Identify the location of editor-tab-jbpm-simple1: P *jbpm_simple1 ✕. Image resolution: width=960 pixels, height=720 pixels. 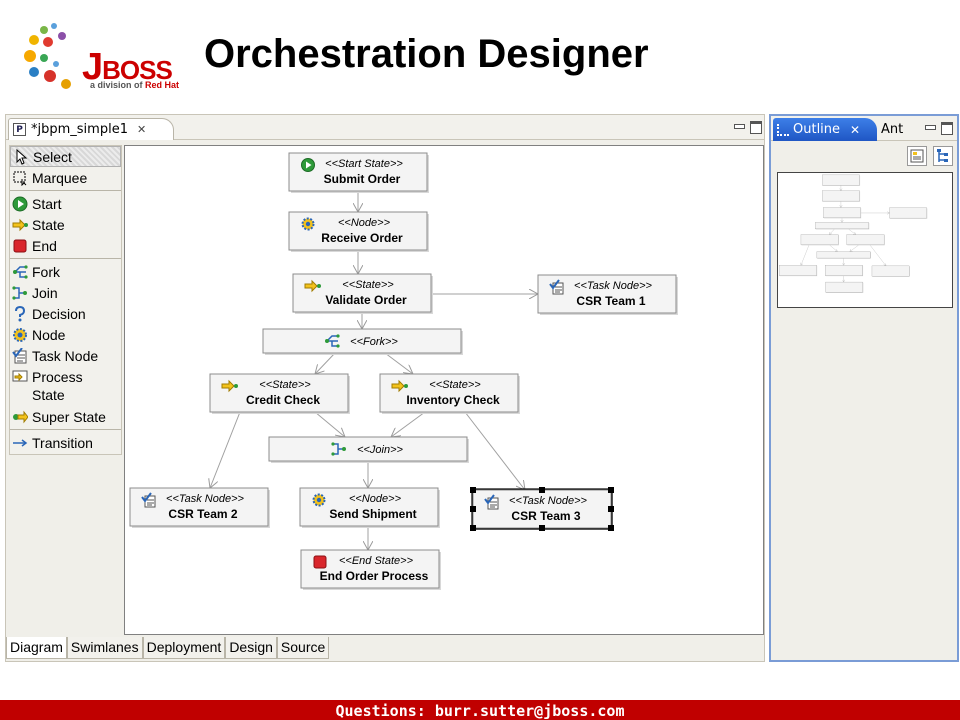
(91, 129).